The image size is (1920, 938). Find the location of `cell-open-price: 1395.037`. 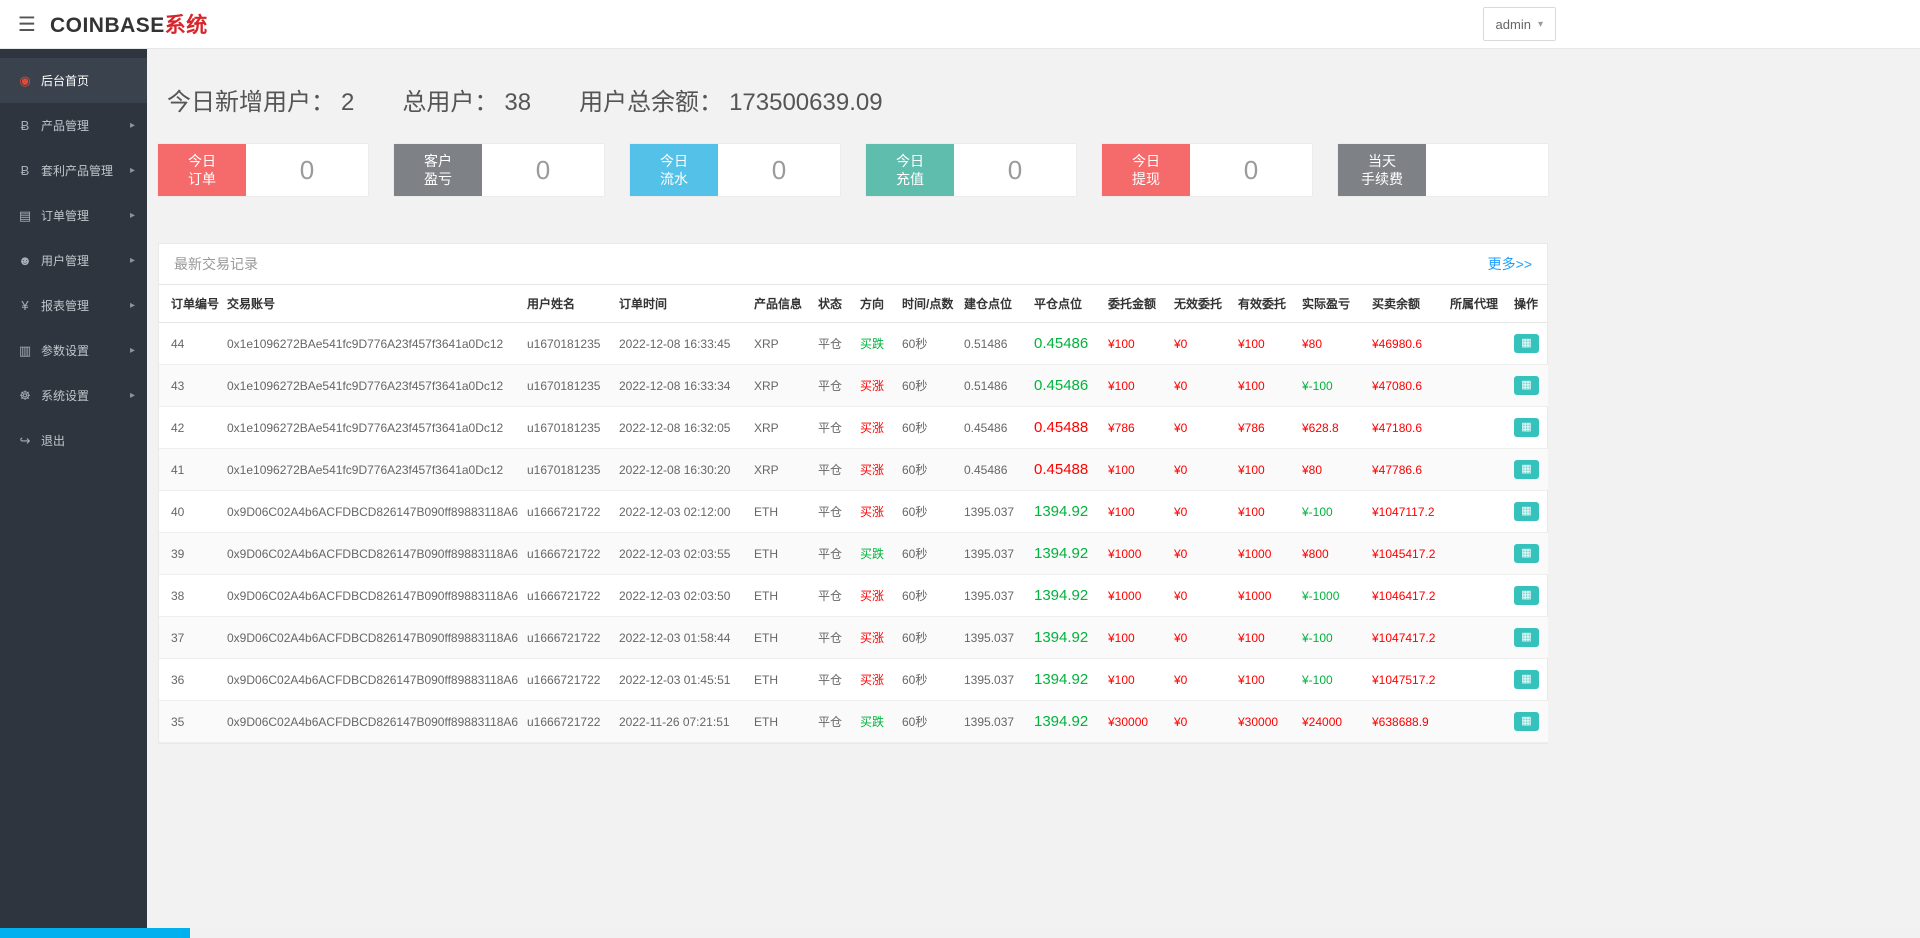

cell-open-price: 1395.037 is located at coordinates (993, 553).